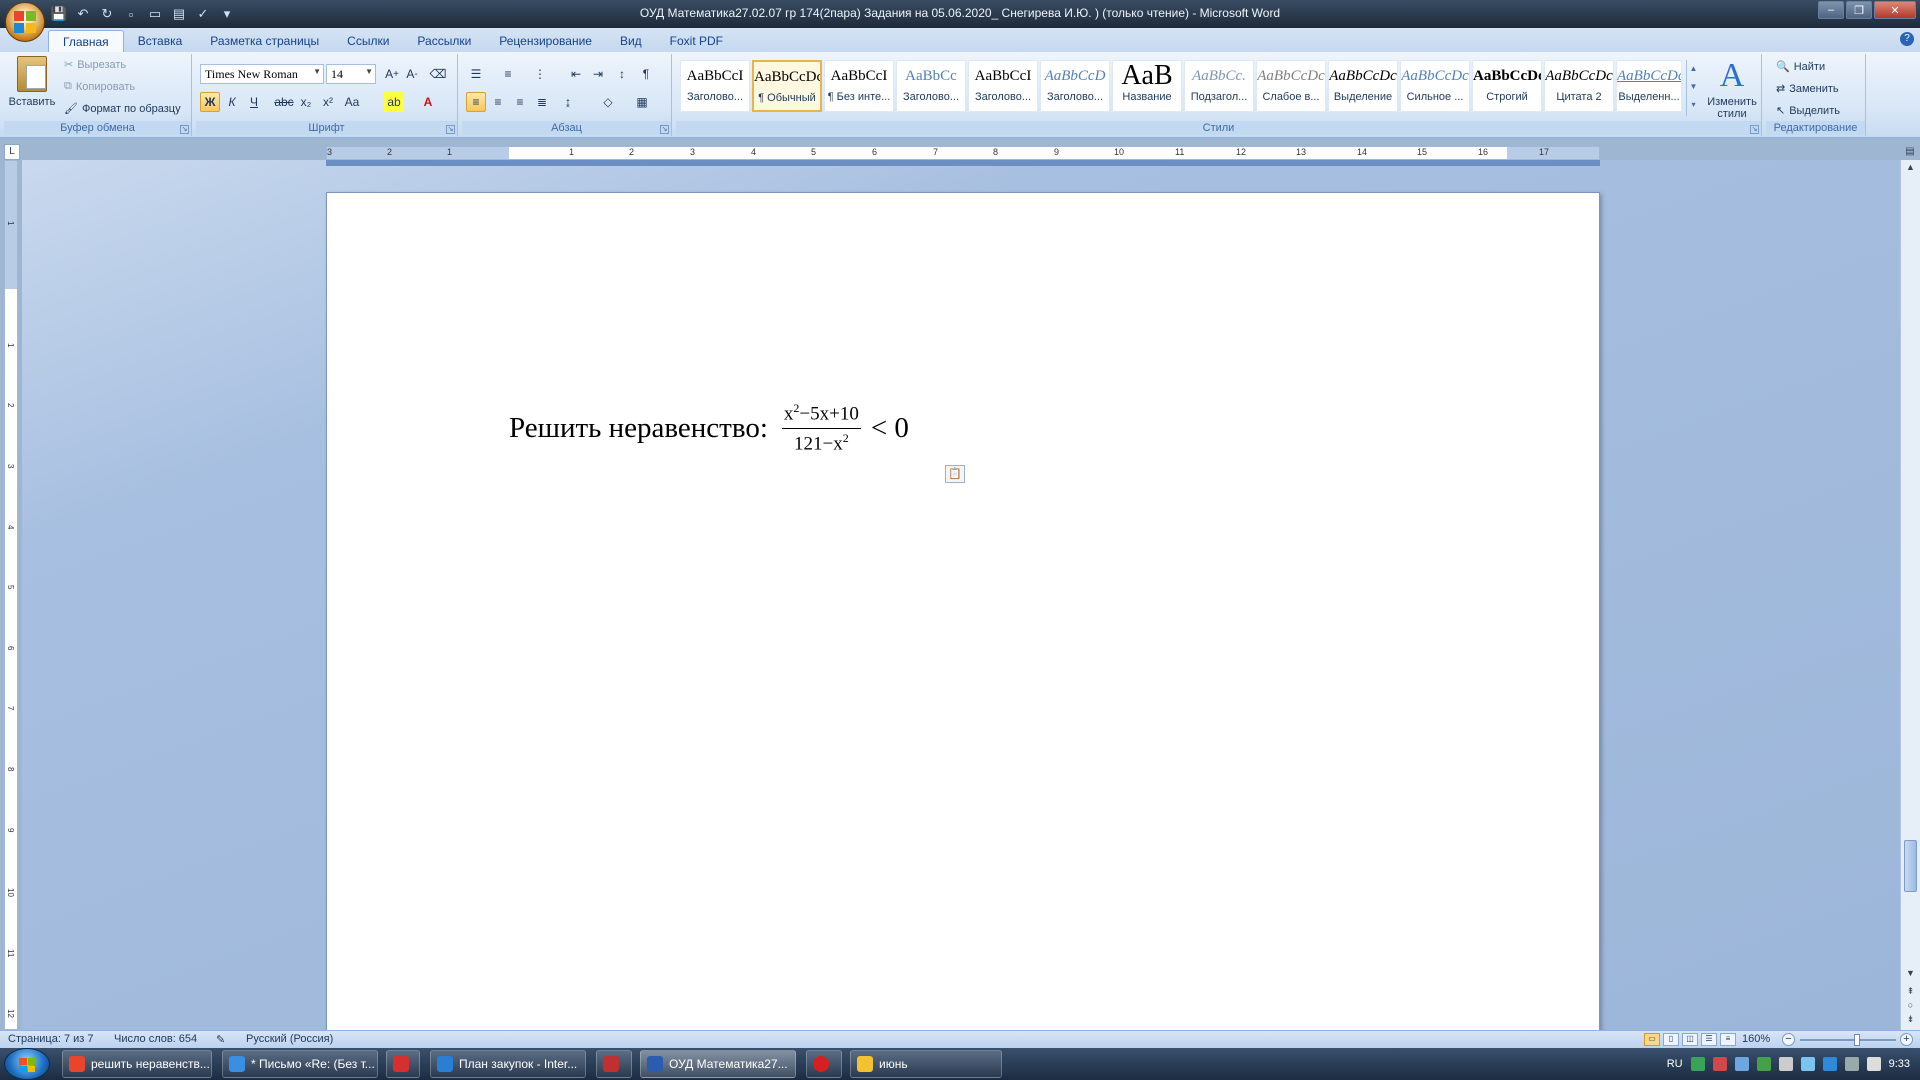  Describe the element at coordinates (1910, 169) in the screenshot. I see `scroll-up-icon: ▲` at that location.